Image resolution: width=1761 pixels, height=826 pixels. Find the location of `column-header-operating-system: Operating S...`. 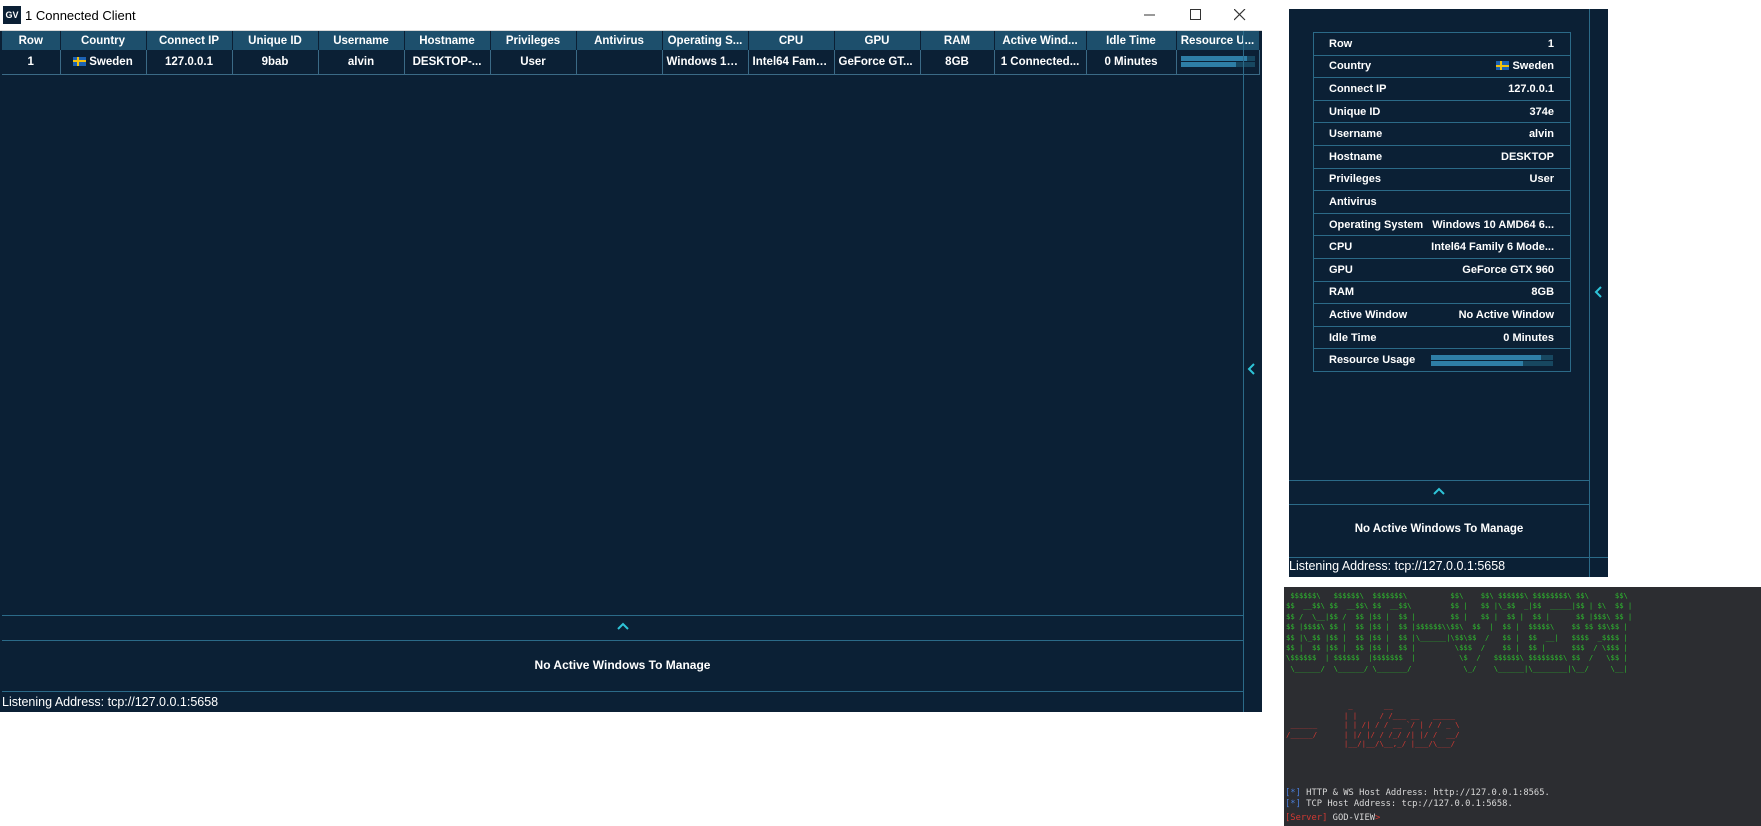

column-header-operating-system: Operating S... is located at coordinates (705, 40).